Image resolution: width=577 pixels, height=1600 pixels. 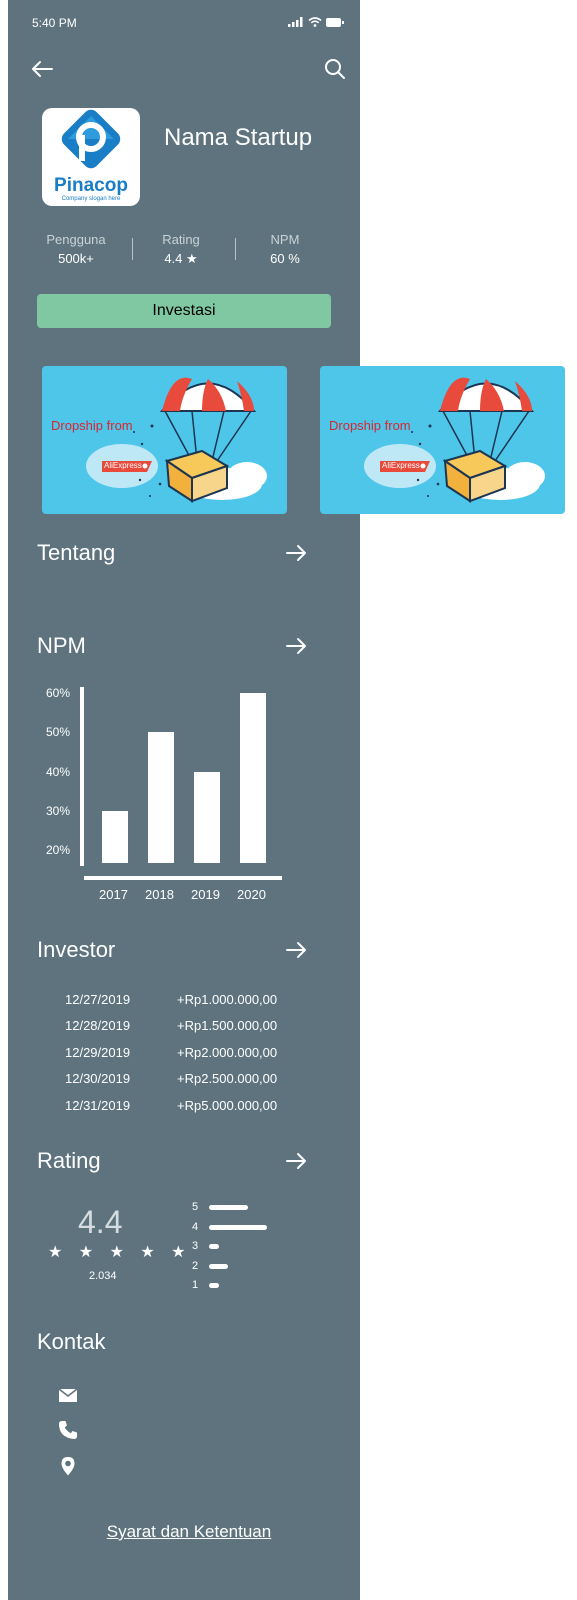 What do you see at coordinates (253, 778) in the screenshot?
I see `chart-bar-2020` at bounding box center [253, 778].